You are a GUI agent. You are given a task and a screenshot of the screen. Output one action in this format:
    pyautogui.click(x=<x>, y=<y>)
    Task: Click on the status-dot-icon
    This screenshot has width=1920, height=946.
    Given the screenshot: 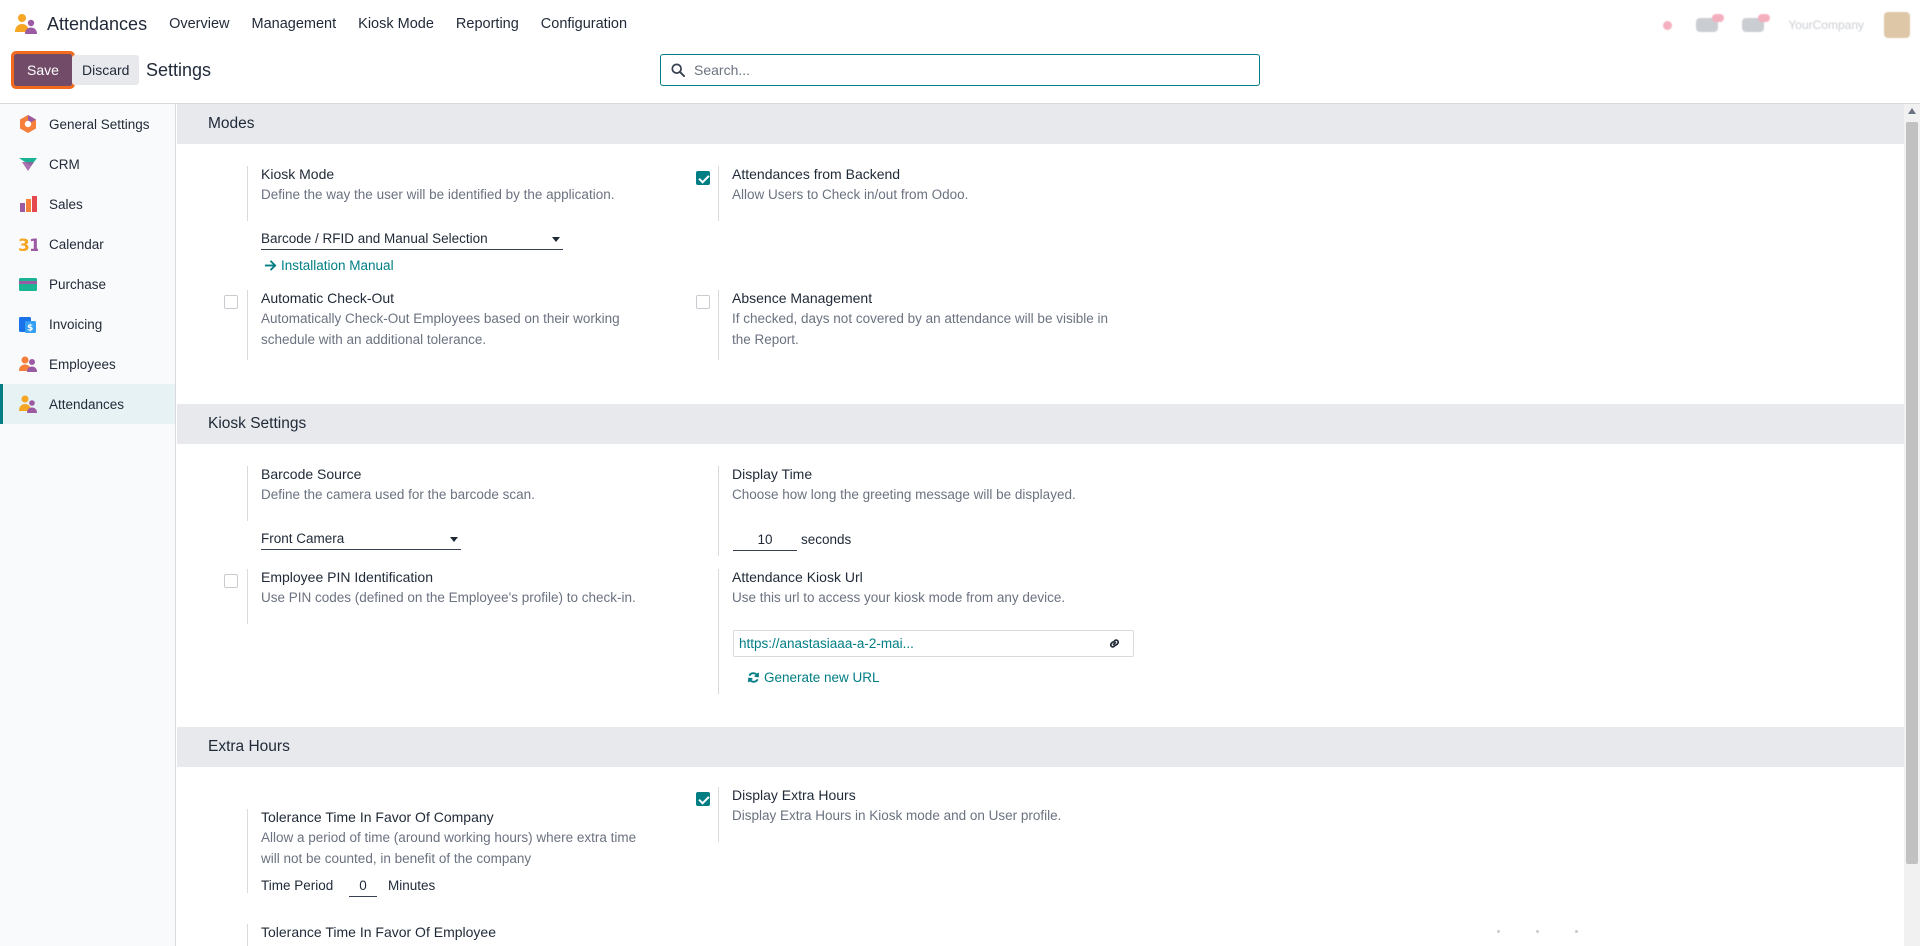 What is the action you would take?
    pyautogui.click(x=1668, y=25)
    